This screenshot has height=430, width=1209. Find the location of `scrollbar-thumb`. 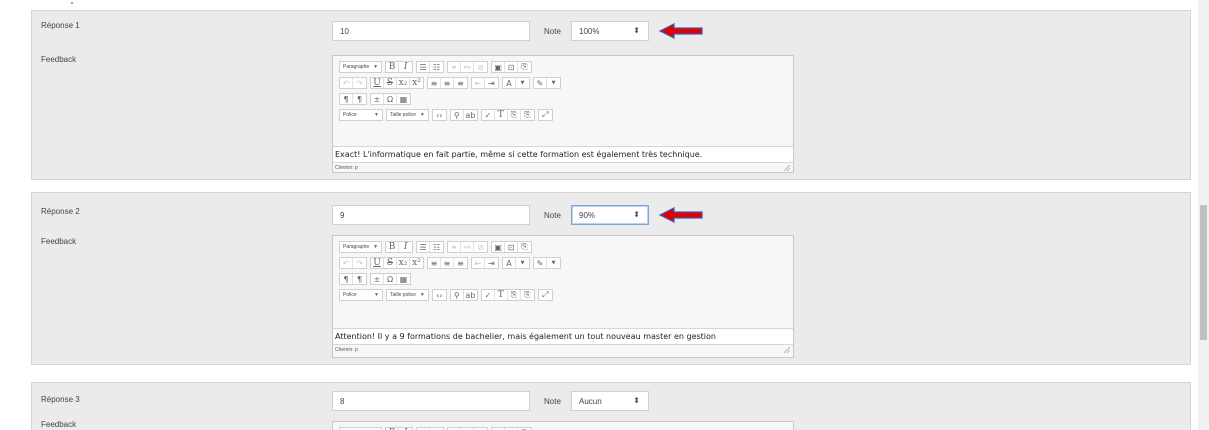

scrollbar-thumb is located at coordinates (1203, 272).